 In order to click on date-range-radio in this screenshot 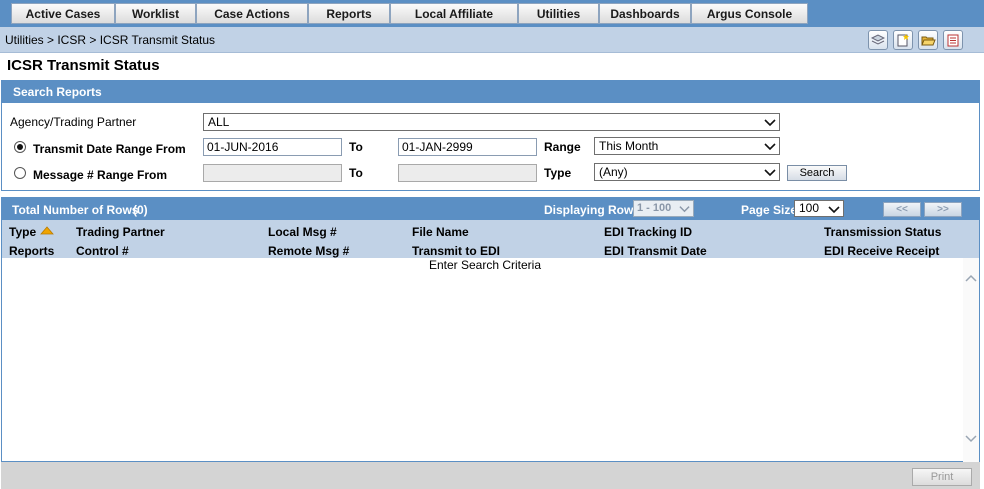, I will do `click(20, 147)`.